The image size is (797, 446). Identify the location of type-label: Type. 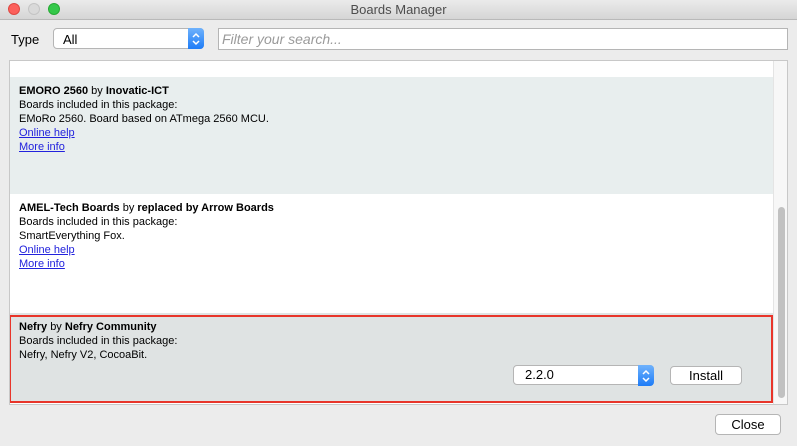
(25, 39).